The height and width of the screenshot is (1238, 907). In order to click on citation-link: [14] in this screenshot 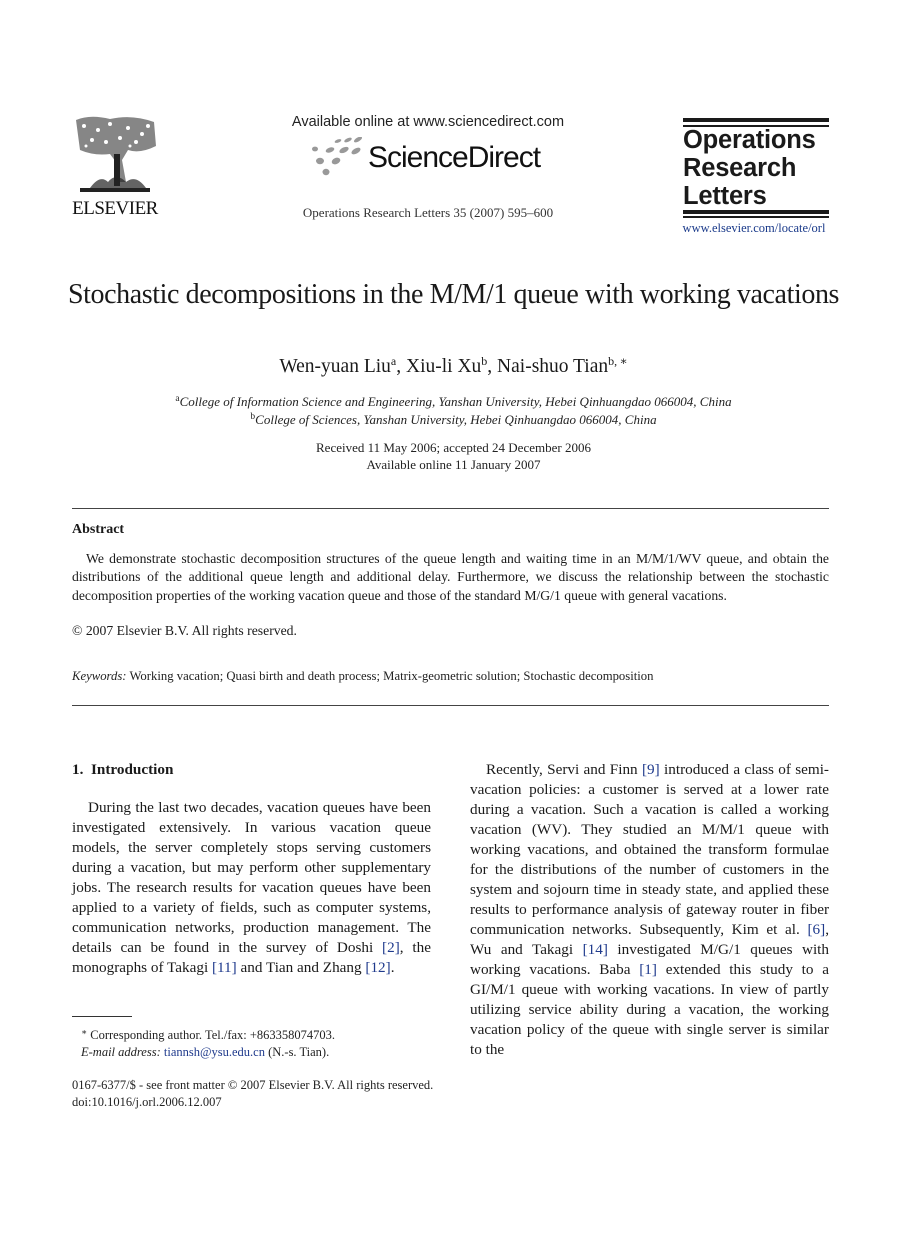, I will do `click(595, 949)`.